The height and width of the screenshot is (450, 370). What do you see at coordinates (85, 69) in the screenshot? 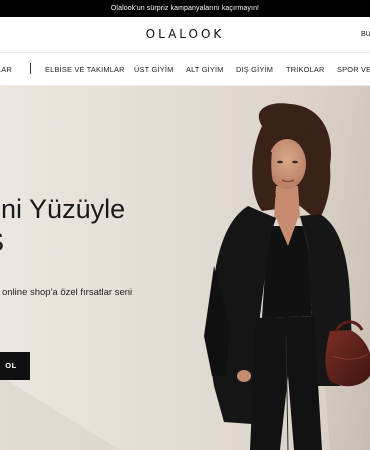
I see `nav-item-elbise-ve-takimlar: ELBİSE VE TAKIMLAR` at bounding box center [85, 69].